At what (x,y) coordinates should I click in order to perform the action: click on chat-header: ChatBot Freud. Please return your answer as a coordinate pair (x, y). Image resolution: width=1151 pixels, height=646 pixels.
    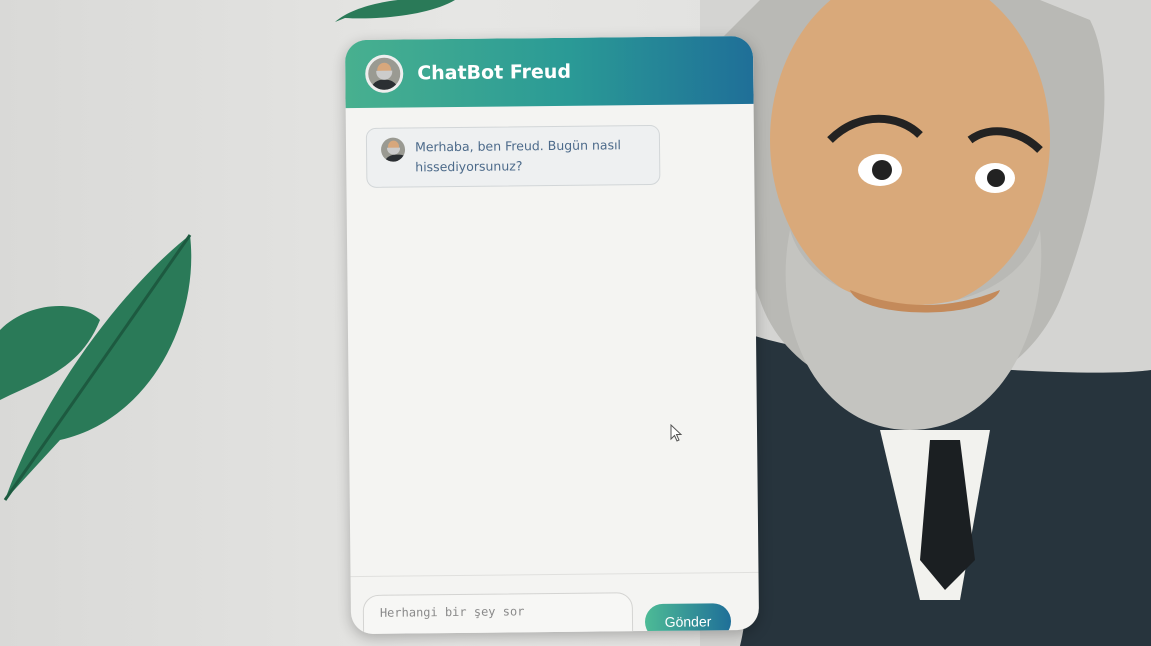
    Looking at the image, I should click on (549, 72).